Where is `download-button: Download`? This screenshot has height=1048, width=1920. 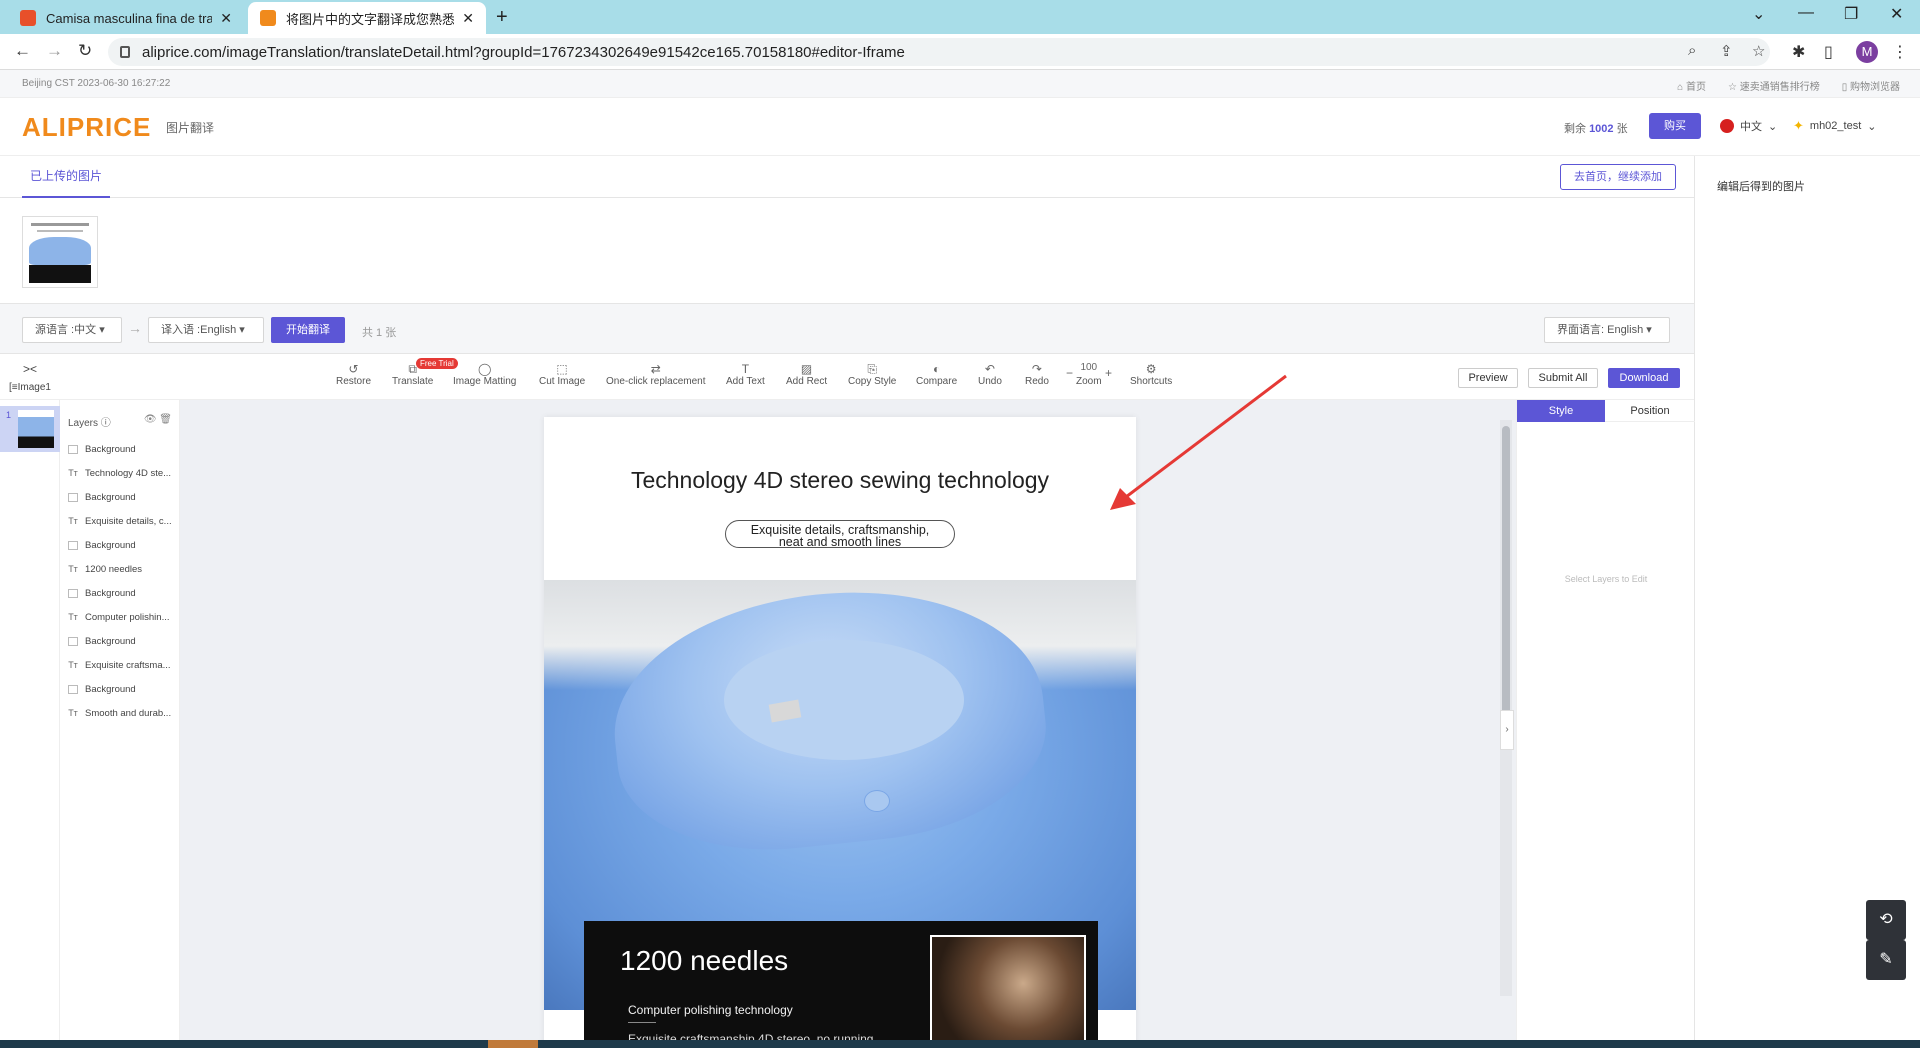 download-button: Download is located at coordinates (1644, 378).